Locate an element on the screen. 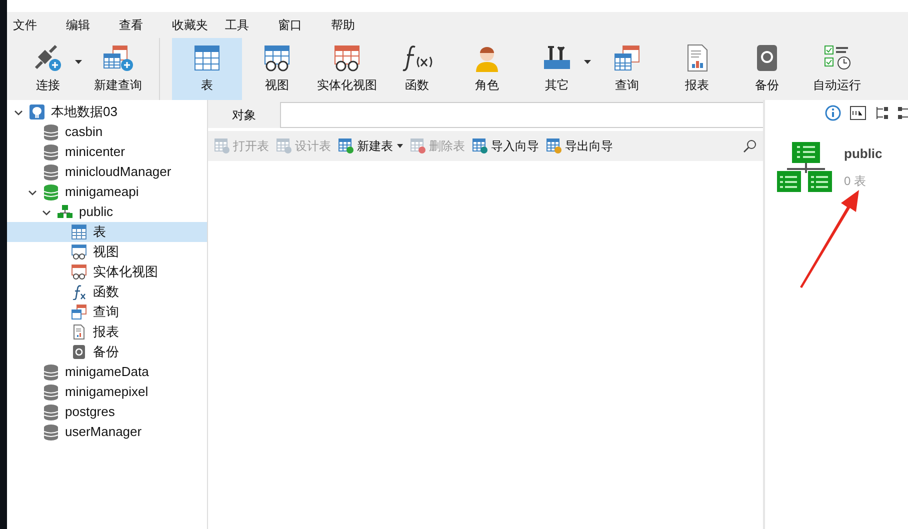 The height and width of the screenshot is (529, 908). tree-item: minigameData is located at coordinates (107, 372).